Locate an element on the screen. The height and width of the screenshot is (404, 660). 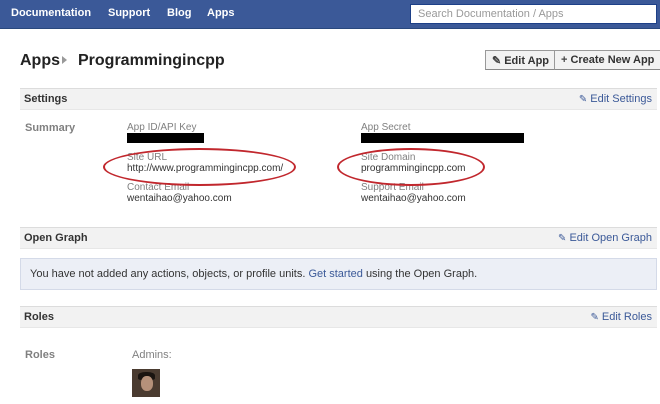
edit-app-button: ✎ Edit App is located at coordinates (521, 60).